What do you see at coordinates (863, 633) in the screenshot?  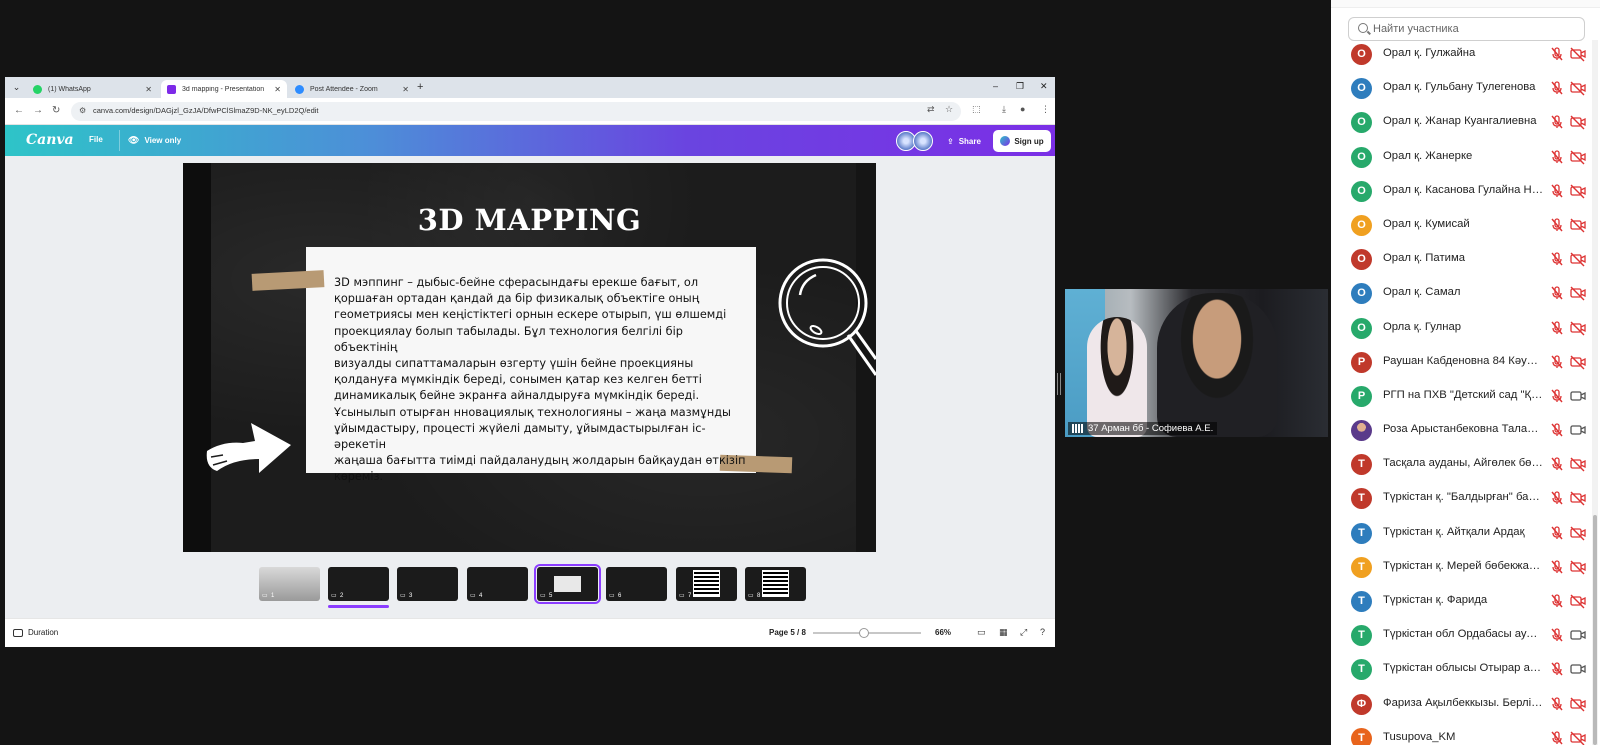 I see `zoom-slider-handle` at bounding box center [863, 633].